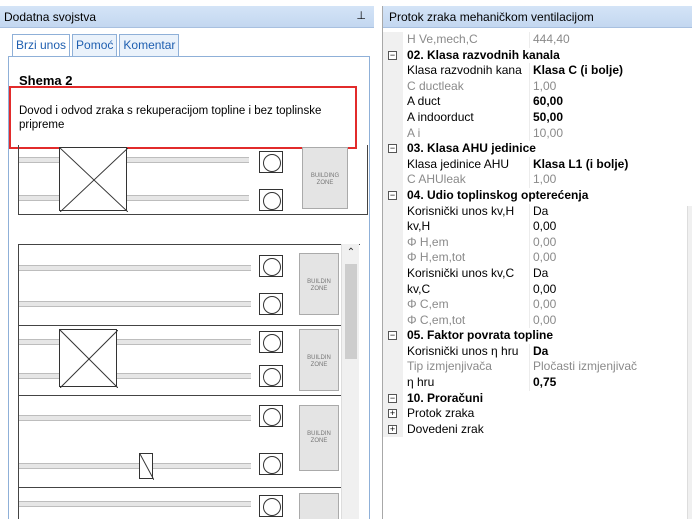 The width and height of the screenshot is (692, 519). What do you see at coordinates (361, 15) in the screenshot?
I see `pin-icon: ⊥` at bounding box center [361, 15].